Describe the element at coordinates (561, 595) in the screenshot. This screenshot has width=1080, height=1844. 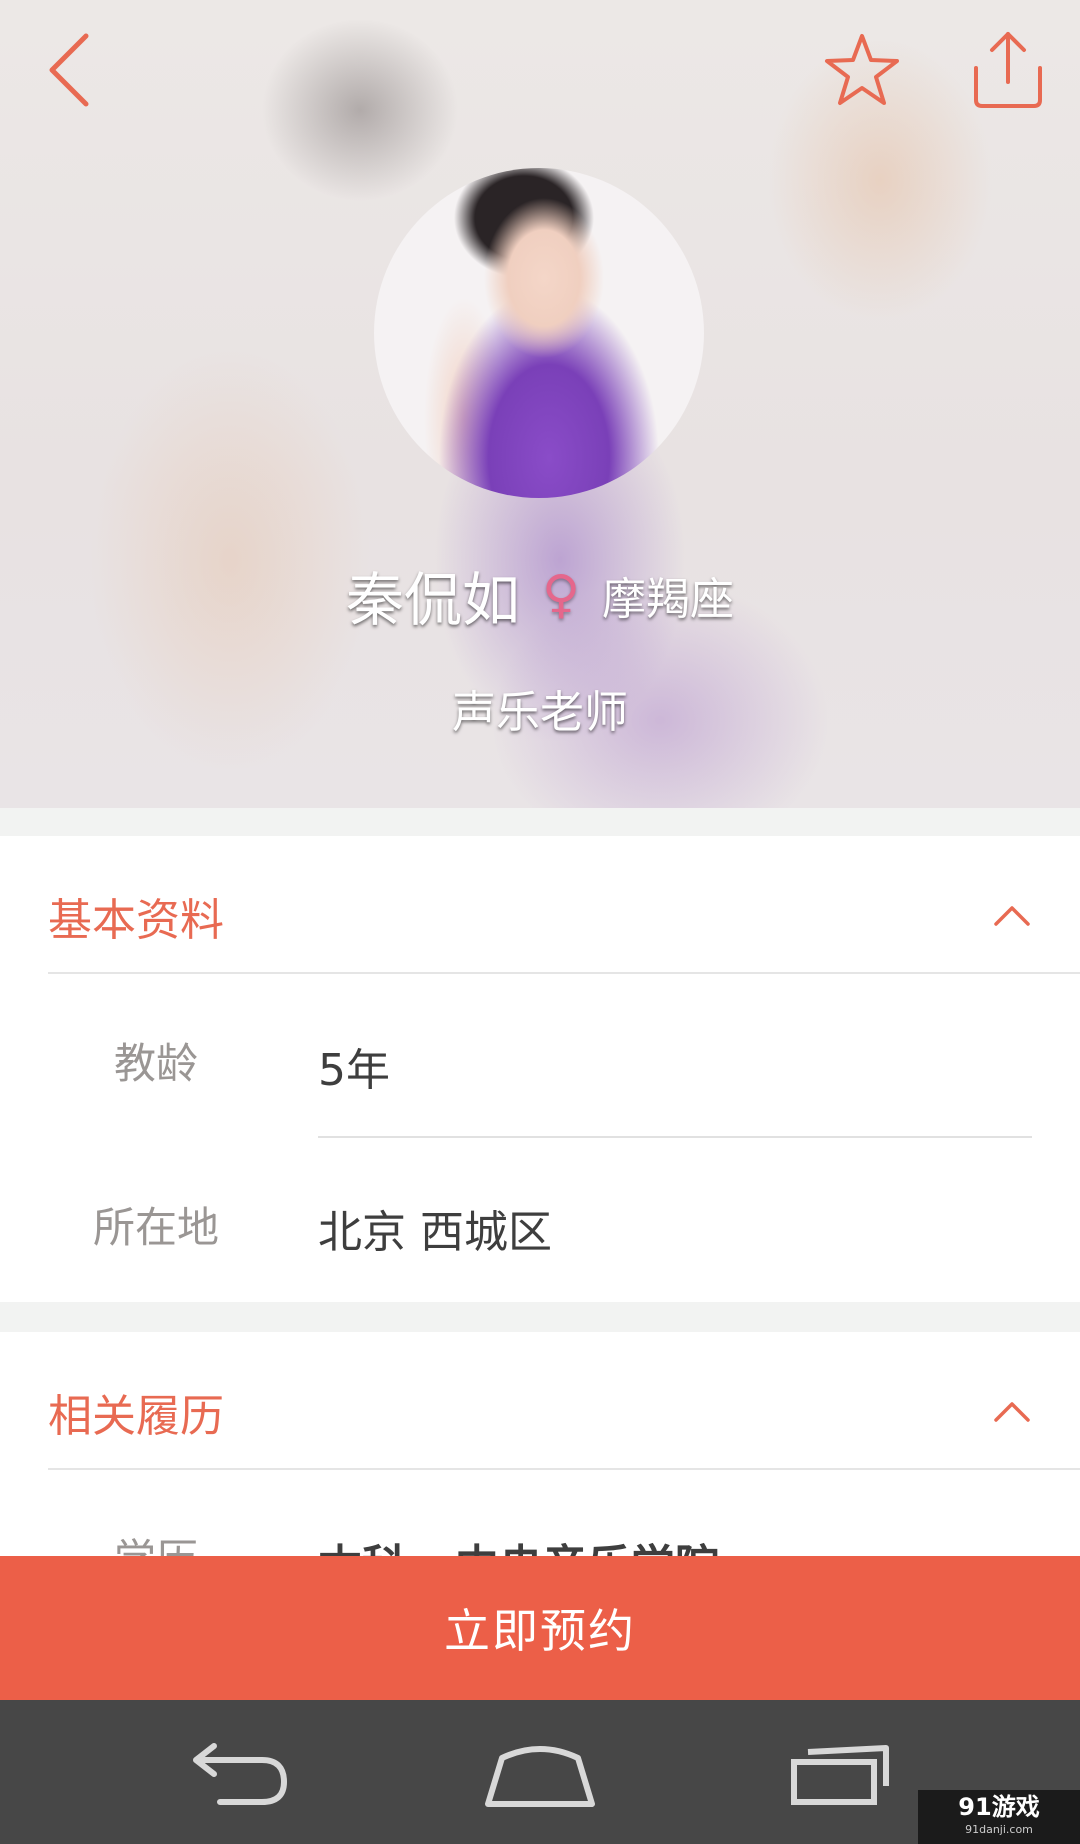
I see `female-icon: ♀` at that location.